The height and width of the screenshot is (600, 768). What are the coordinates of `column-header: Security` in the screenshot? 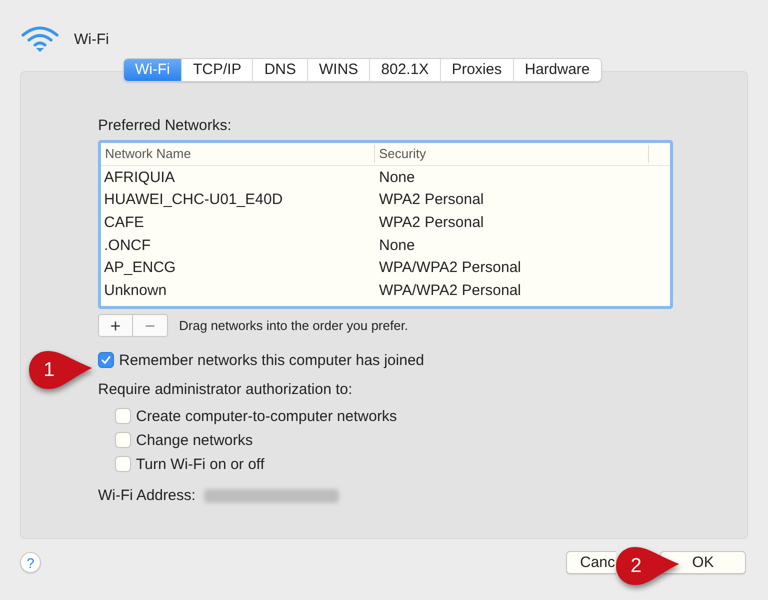 It's located at (512, 154).